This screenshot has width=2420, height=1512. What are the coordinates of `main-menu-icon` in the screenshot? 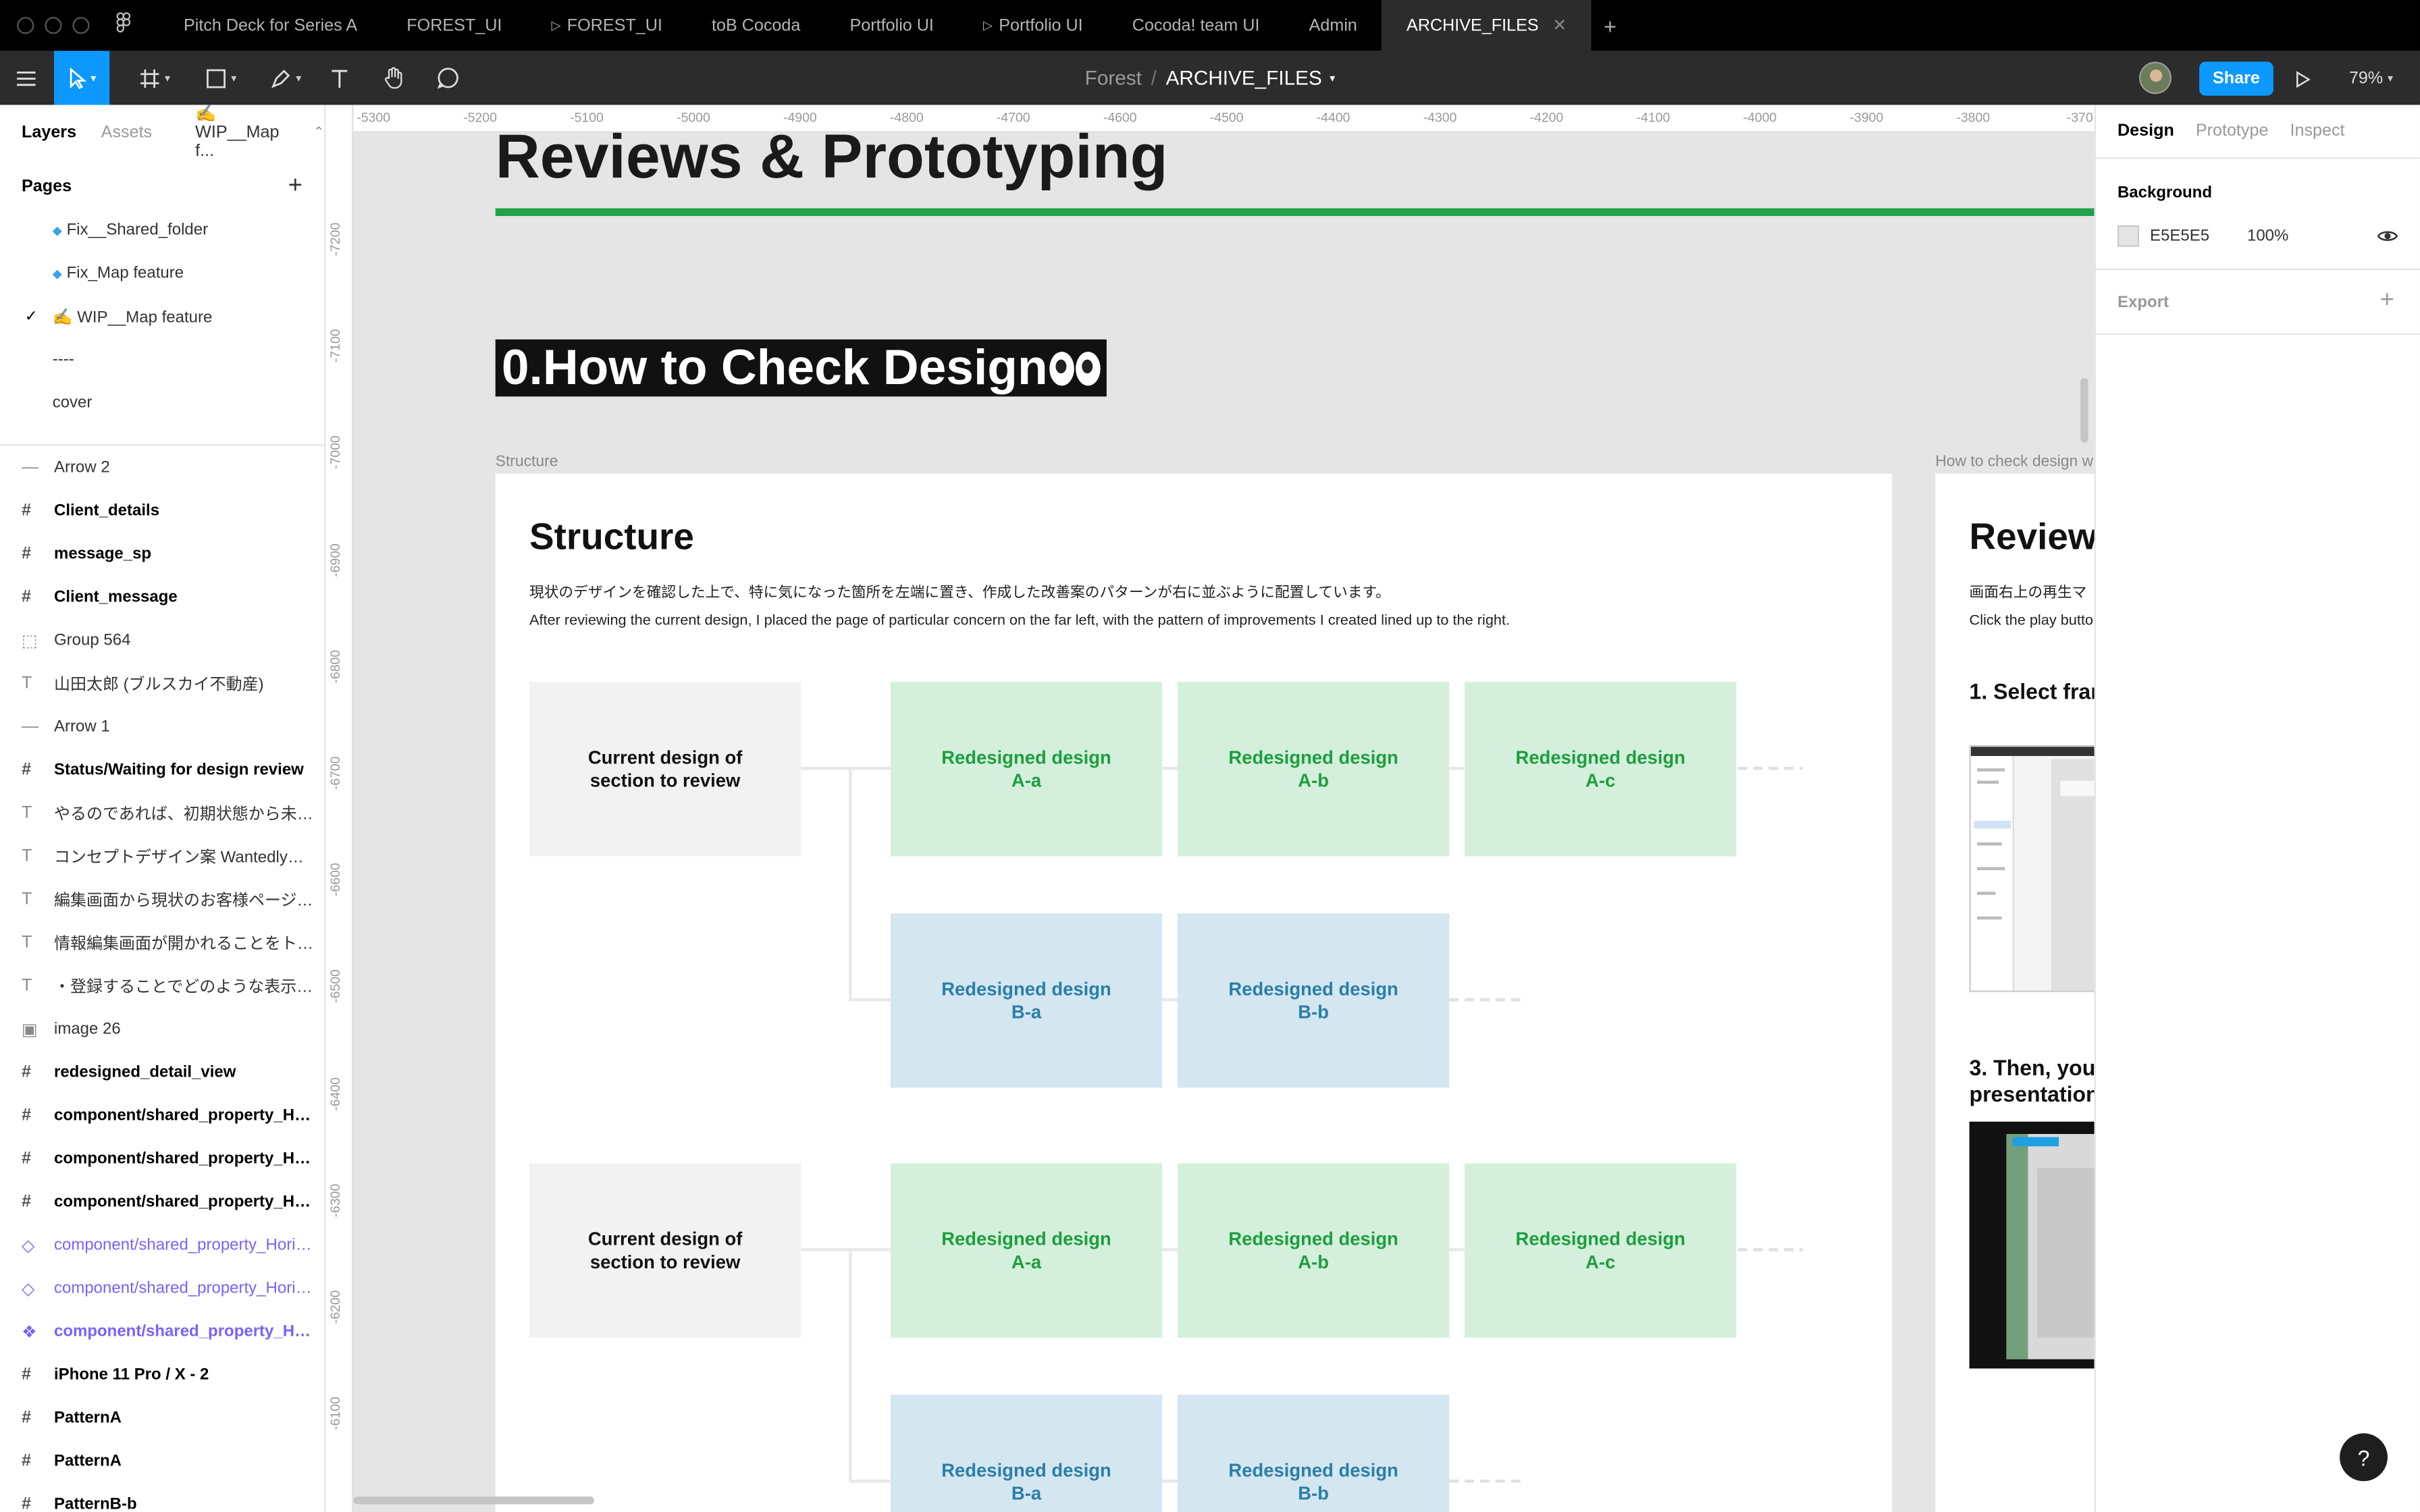 It's located at (26, 78).